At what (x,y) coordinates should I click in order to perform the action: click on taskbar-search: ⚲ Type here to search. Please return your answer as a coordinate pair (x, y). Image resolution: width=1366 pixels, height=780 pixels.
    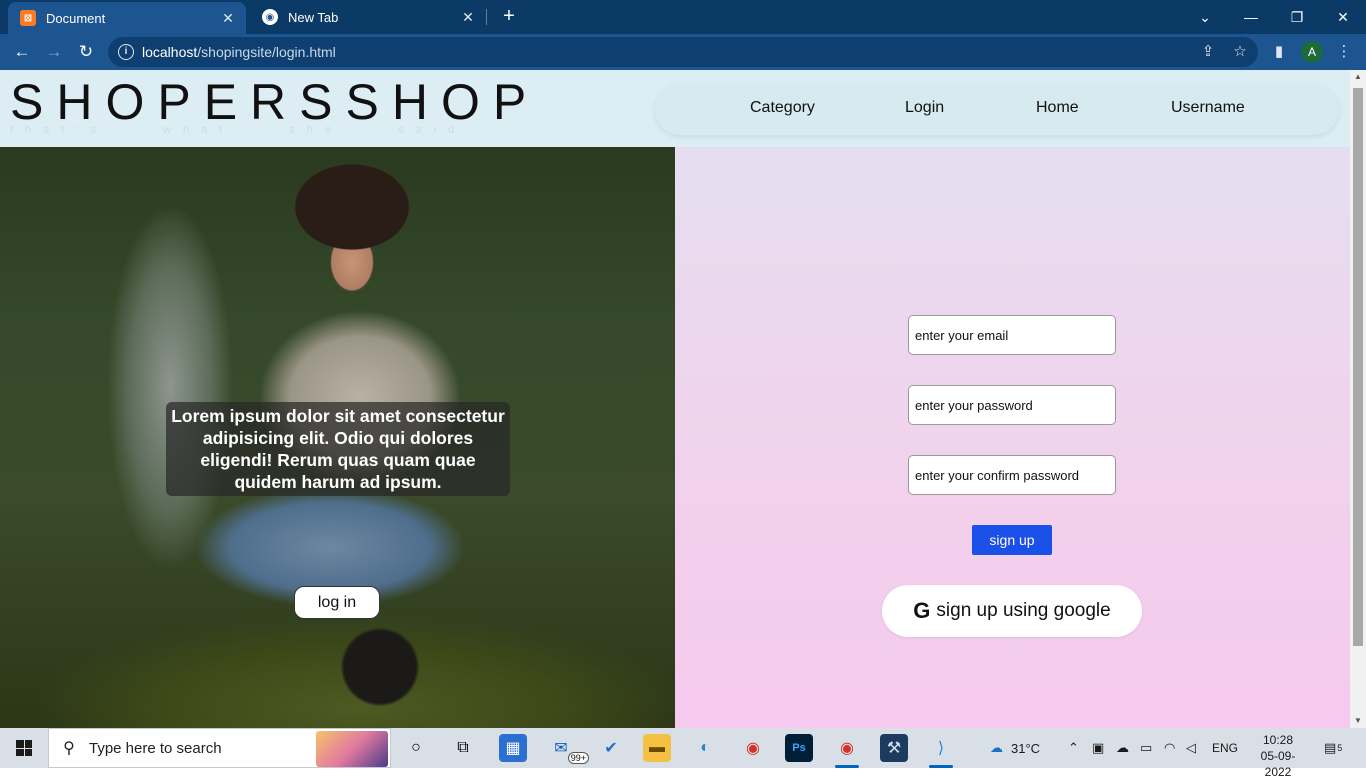
    Looking at the image, I should click on (219, 748).